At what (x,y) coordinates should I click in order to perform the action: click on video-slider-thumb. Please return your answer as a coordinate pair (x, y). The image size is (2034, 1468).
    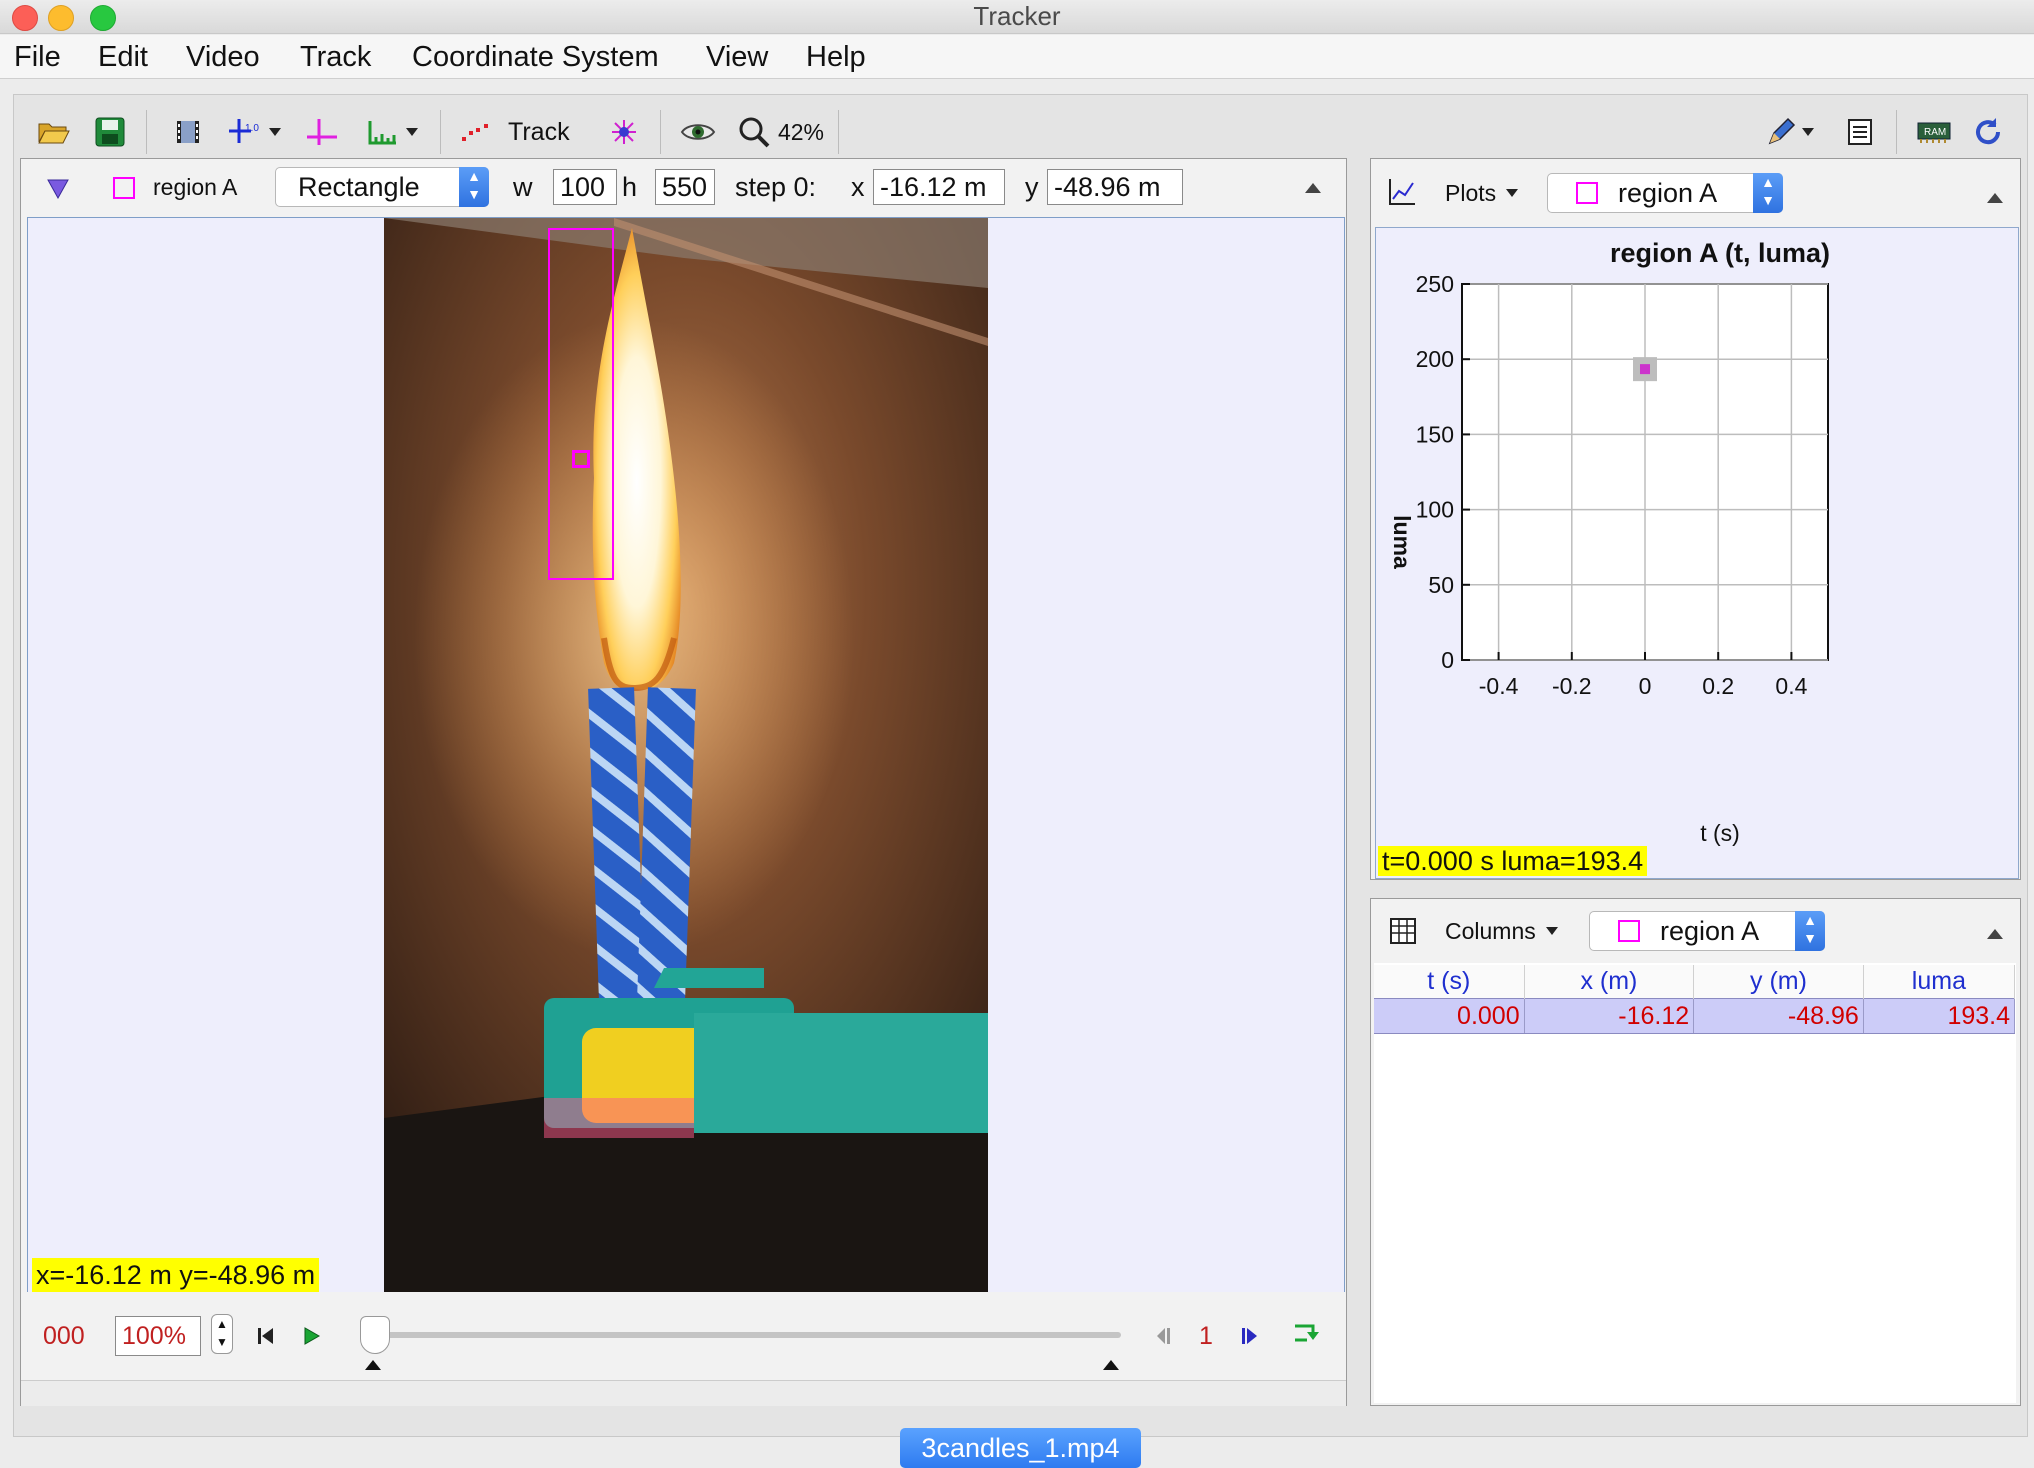
    Looking at the image, I should click on (375, 1335).